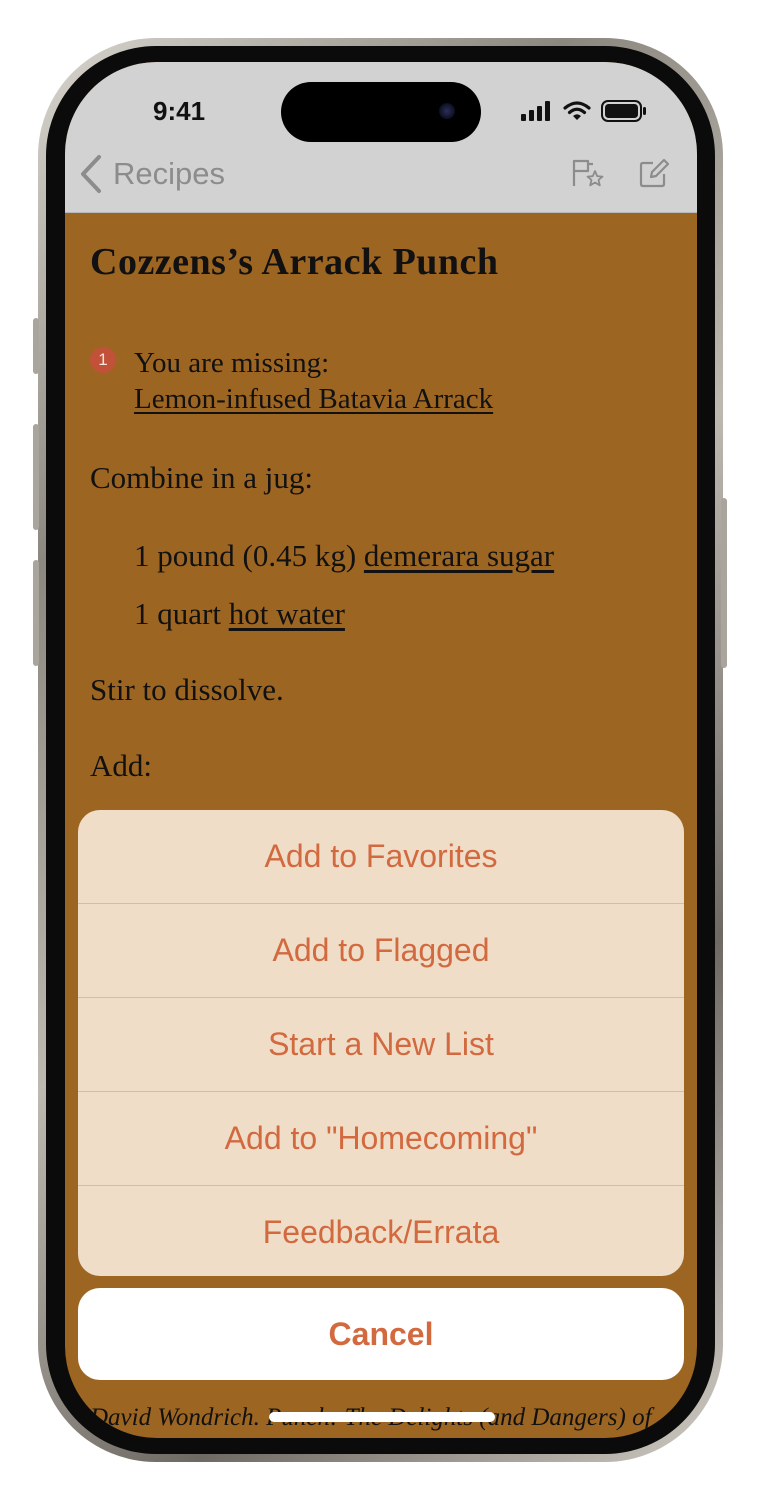 The image size is (761, 1500). Describe the element at coordinates (245, 555) in the screenshot. I see `ingredient-quantity: 1 pound (0.45 kg)` at that location.